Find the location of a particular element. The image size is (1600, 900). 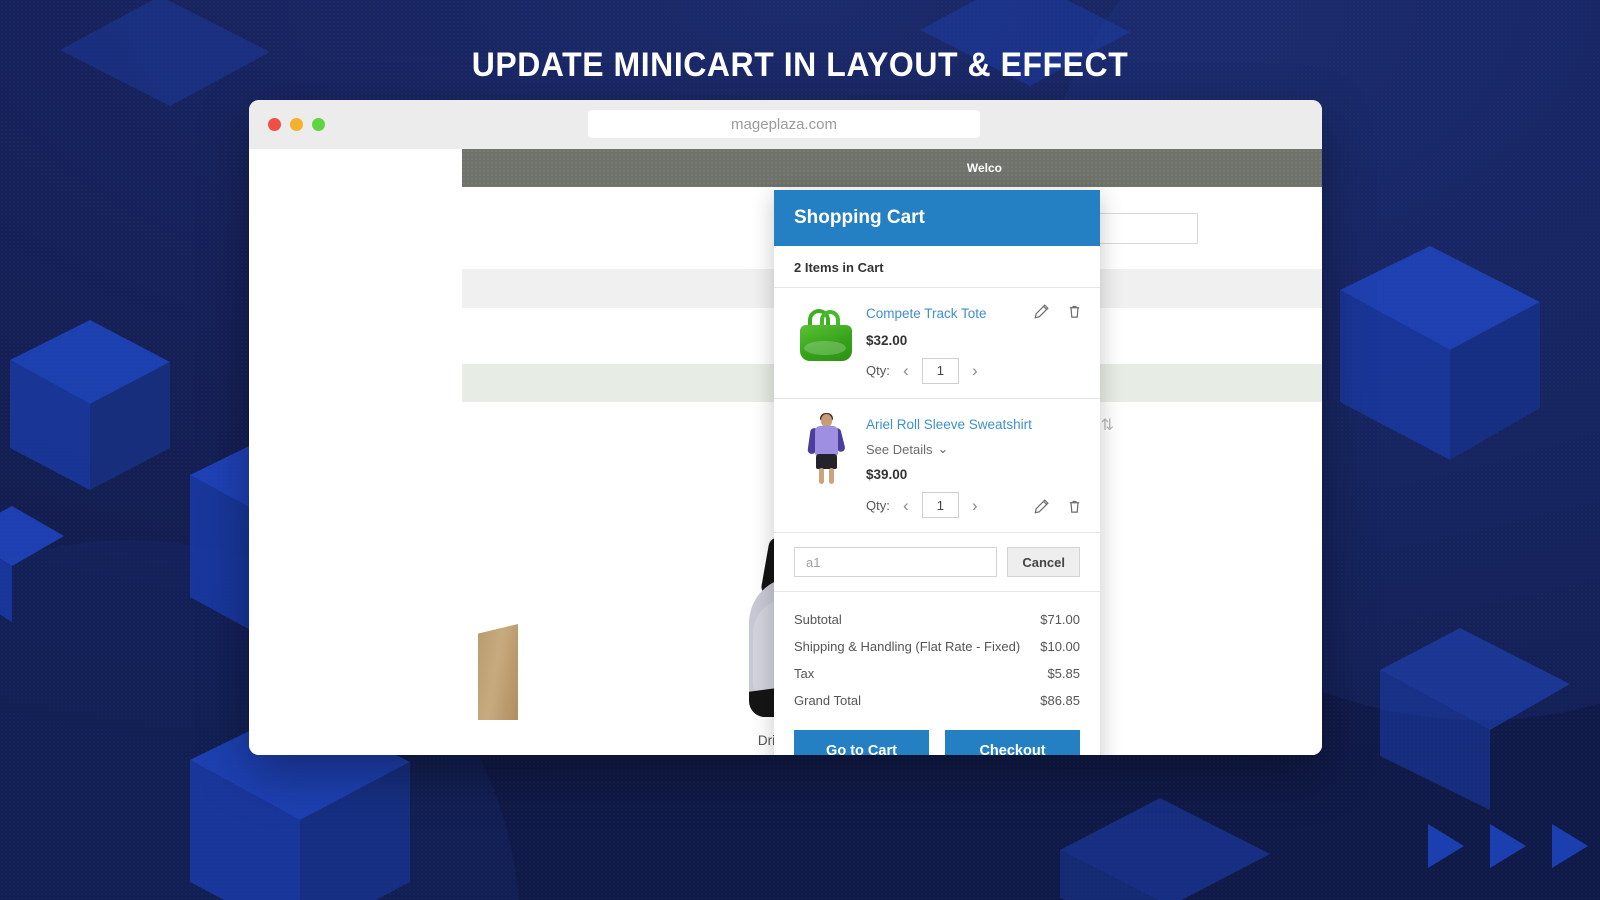

welcome-message: Welco is located at coordinates (984, 168).